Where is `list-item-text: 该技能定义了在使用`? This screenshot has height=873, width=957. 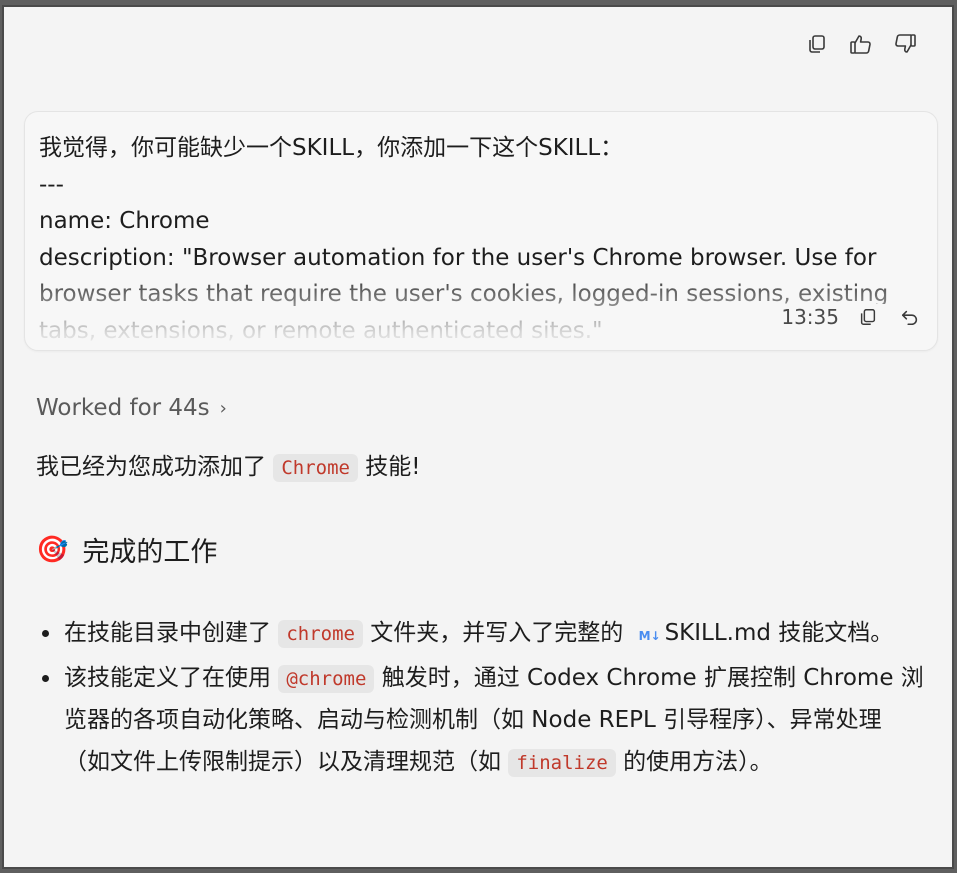 list-item-text: 该技能定义了在使用 is located at coordinates (171, 677).